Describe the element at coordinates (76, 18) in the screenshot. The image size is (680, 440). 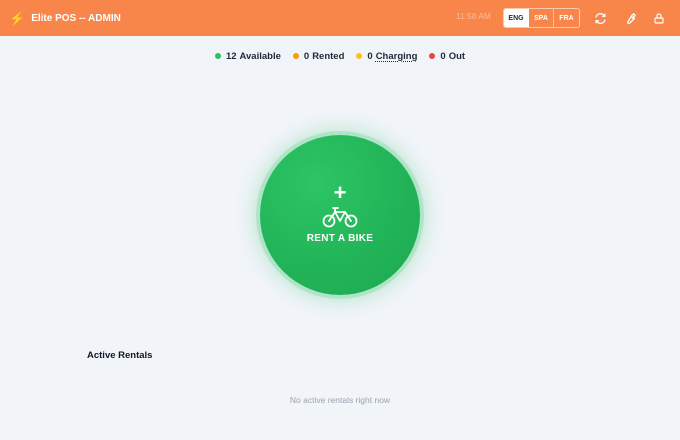
I see `app-title: Elite POS -- ADMIN` at that location.